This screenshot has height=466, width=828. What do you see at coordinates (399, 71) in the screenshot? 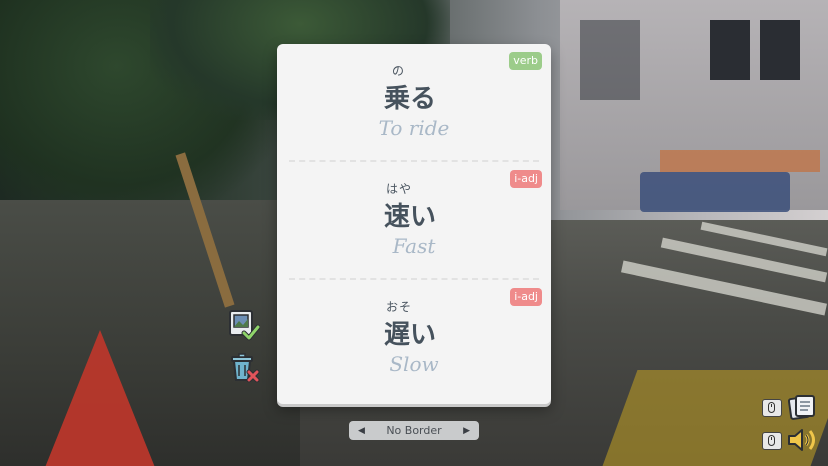
I see `furigana: の` at bounding box center [399, 71].